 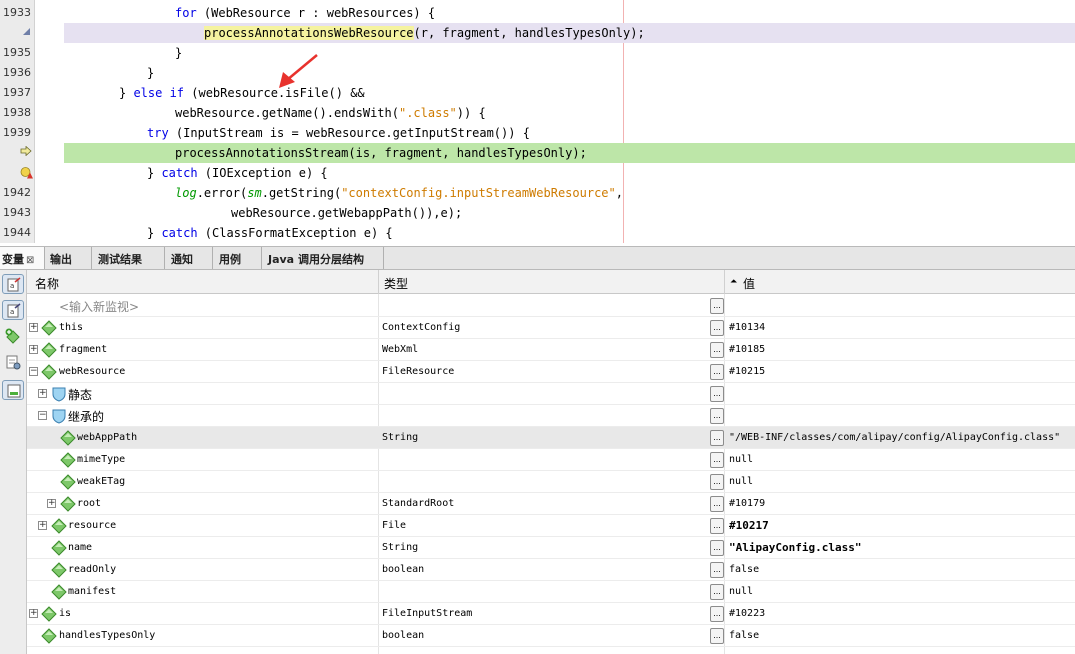 What do you see at coordinates (551, 350) in the screenshot?
I see `table-row: + fragment WebXml... #10185` at bounding box center [551, 350].